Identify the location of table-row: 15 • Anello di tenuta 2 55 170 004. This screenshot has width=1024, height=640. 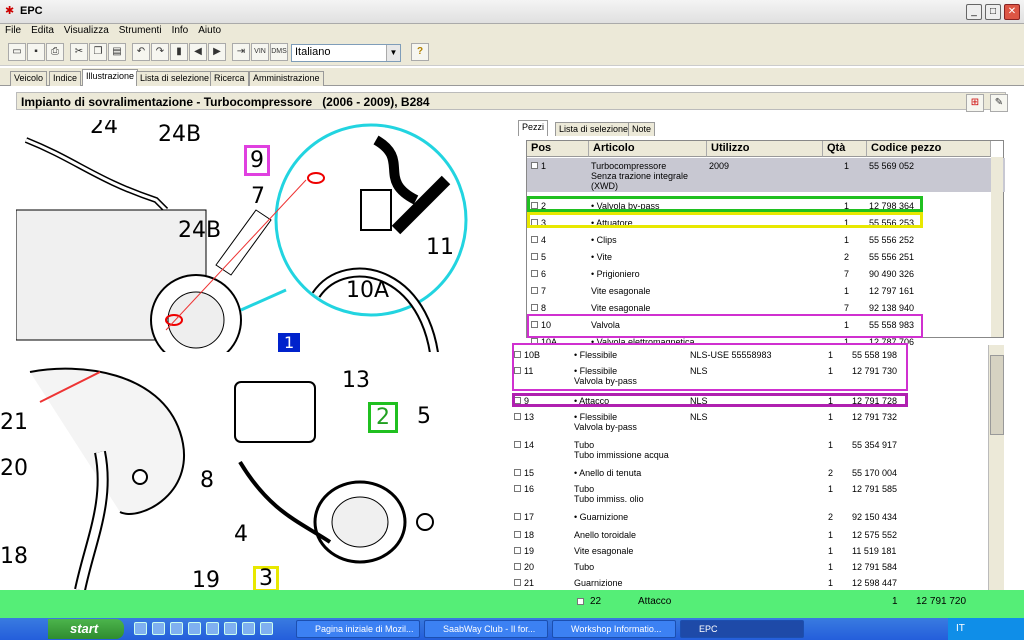
(749, 473).